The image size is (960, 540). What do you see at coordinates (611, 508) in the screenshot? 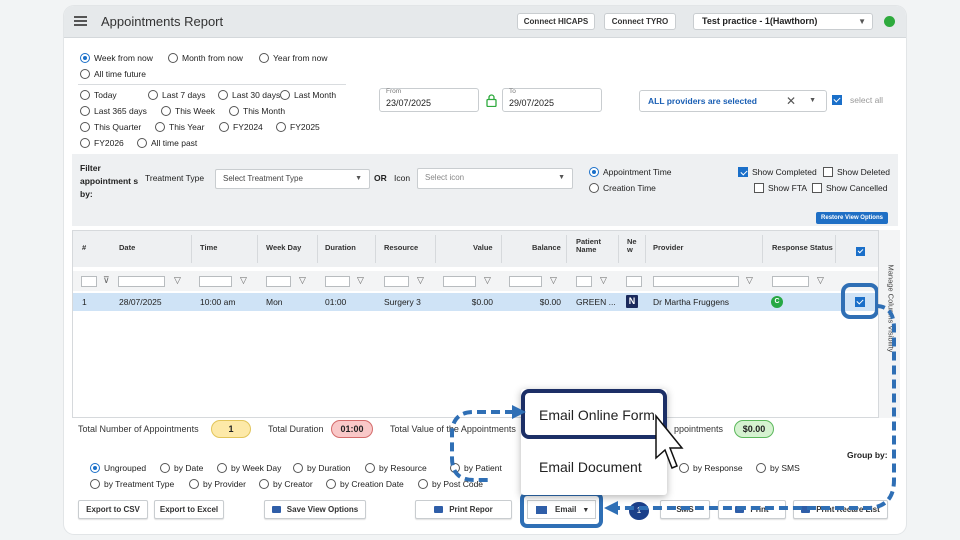
I see `arrow-left-icon` at bounding box center [611, 508].